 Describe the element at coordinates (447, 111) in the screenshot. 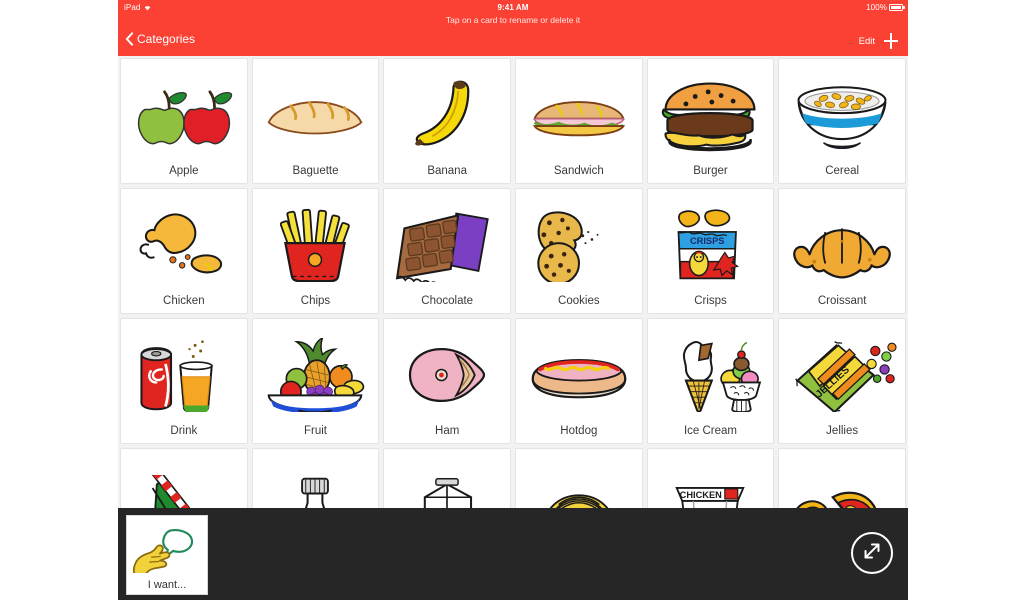

I see `banana-icon` at that location.